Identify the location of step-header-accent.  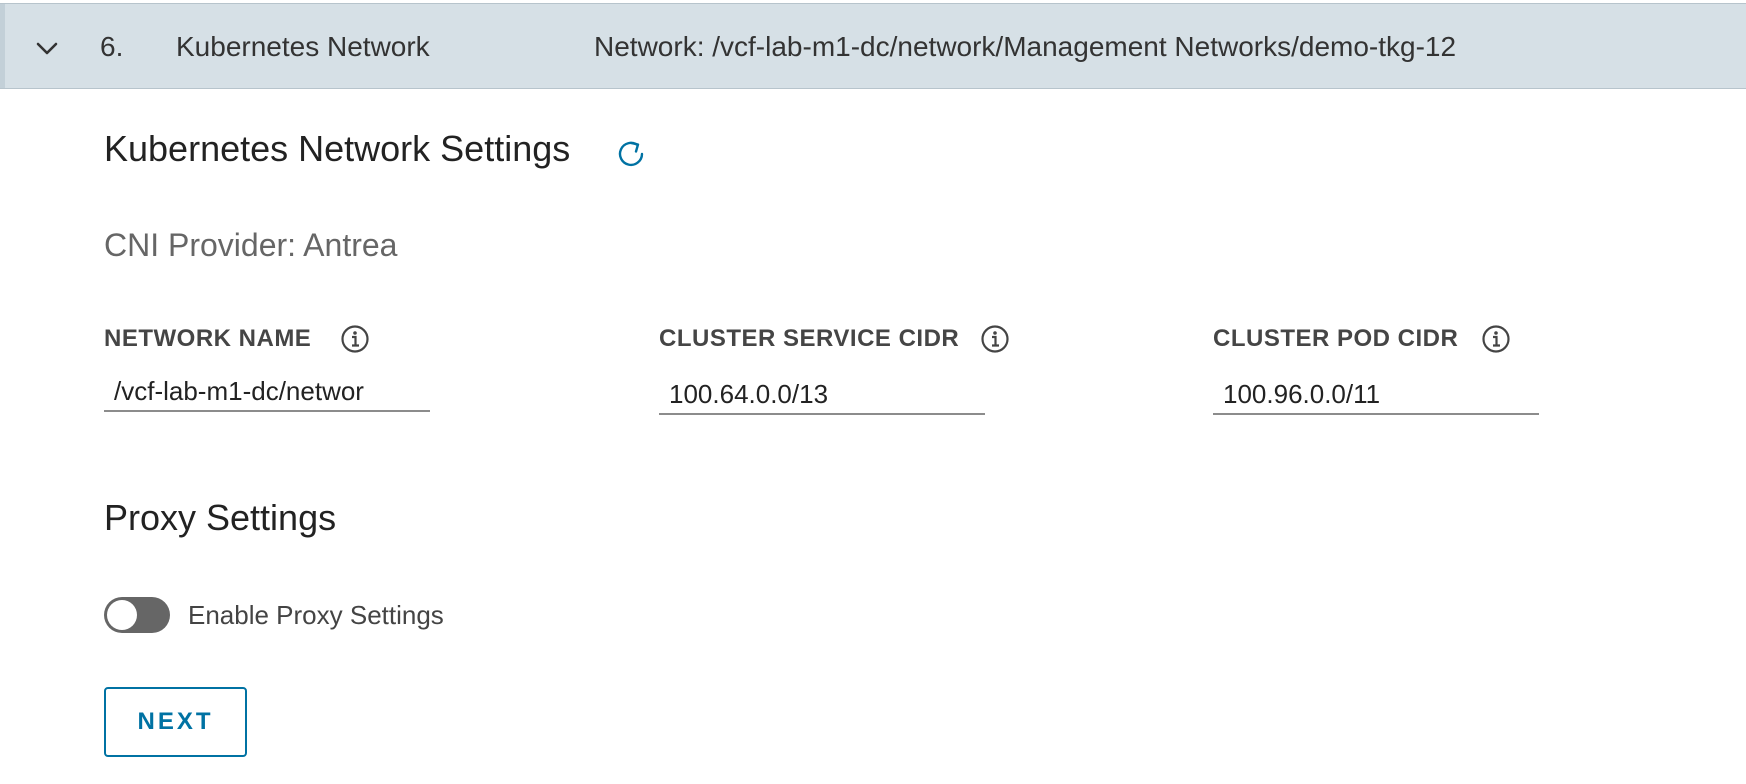
(2, 46).